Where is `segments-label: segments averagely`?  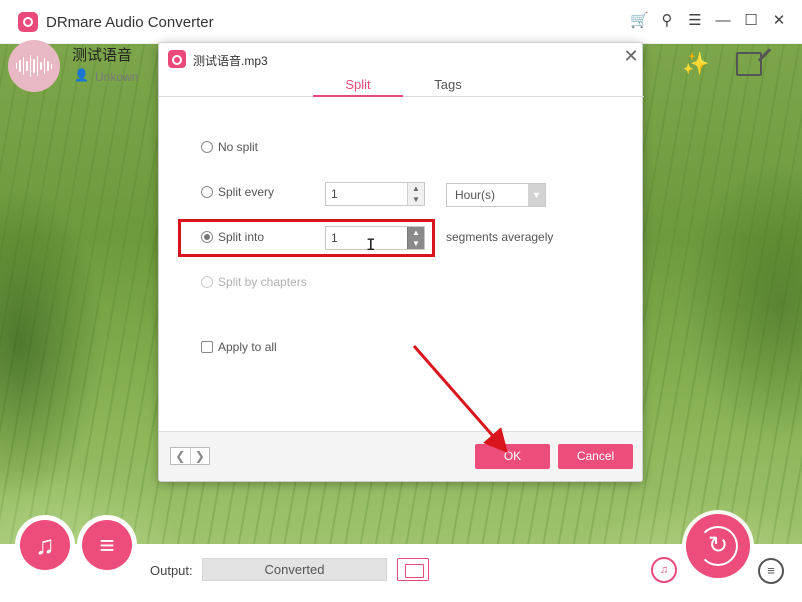
segments-label: segments averagely is located at coordinates (500, 237).